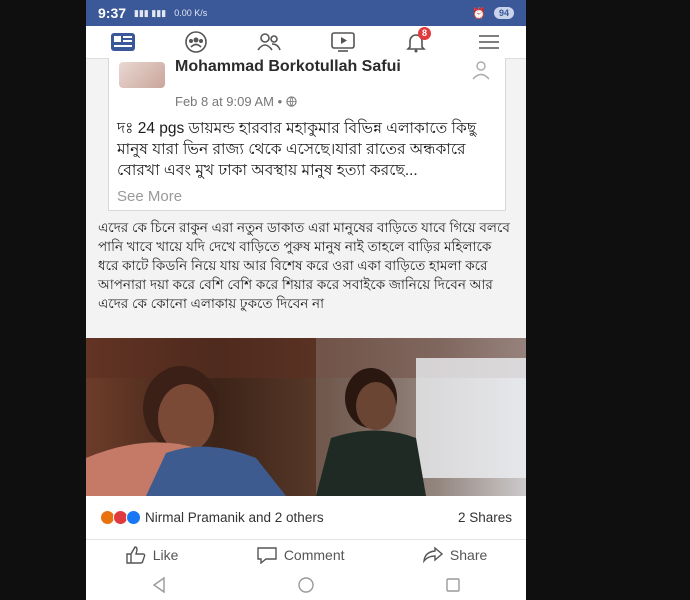  I want to click on news-feed-icon, so click(123, 42).